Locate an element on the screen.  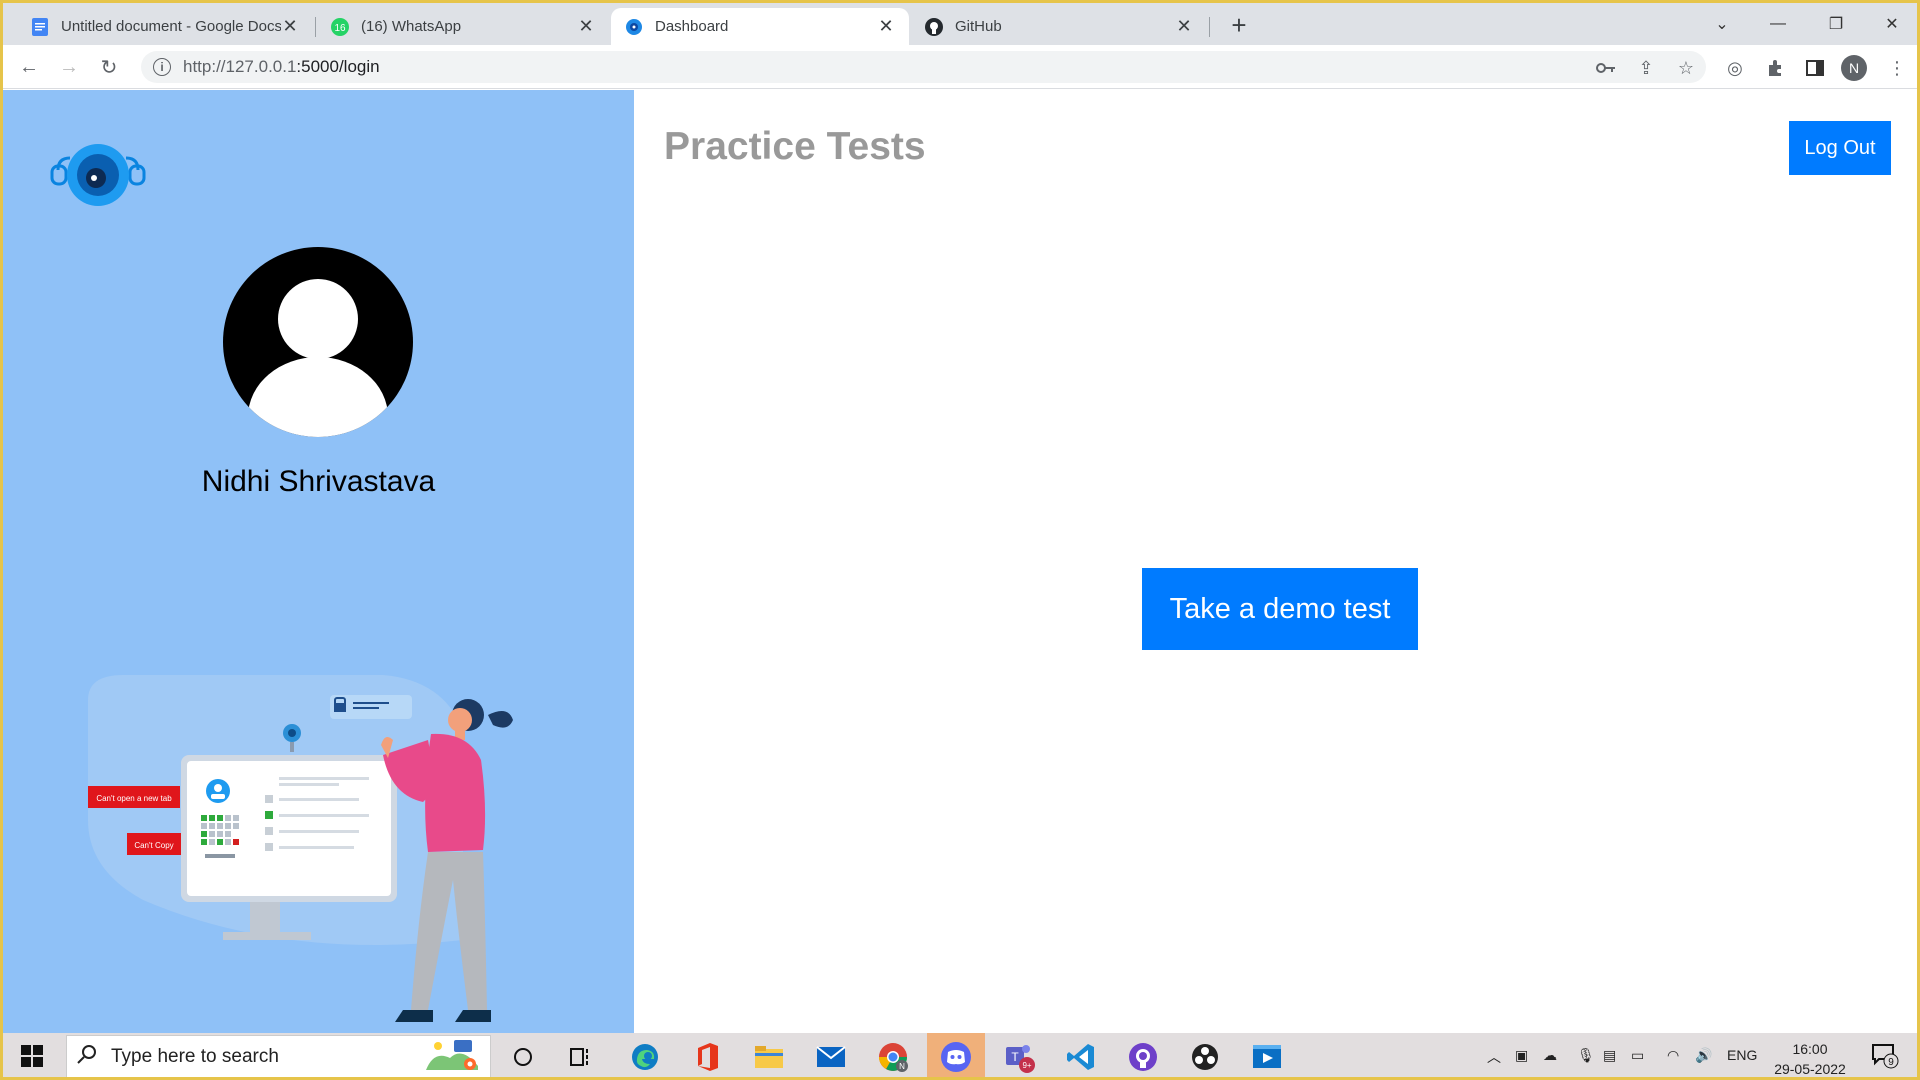
svg-text: 9+ is located at coordinates (1026, 1065).